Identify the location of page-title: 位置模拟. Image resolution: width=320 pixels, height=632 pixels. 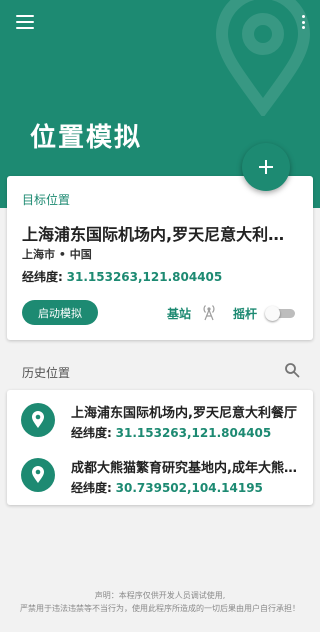
(86, 138).